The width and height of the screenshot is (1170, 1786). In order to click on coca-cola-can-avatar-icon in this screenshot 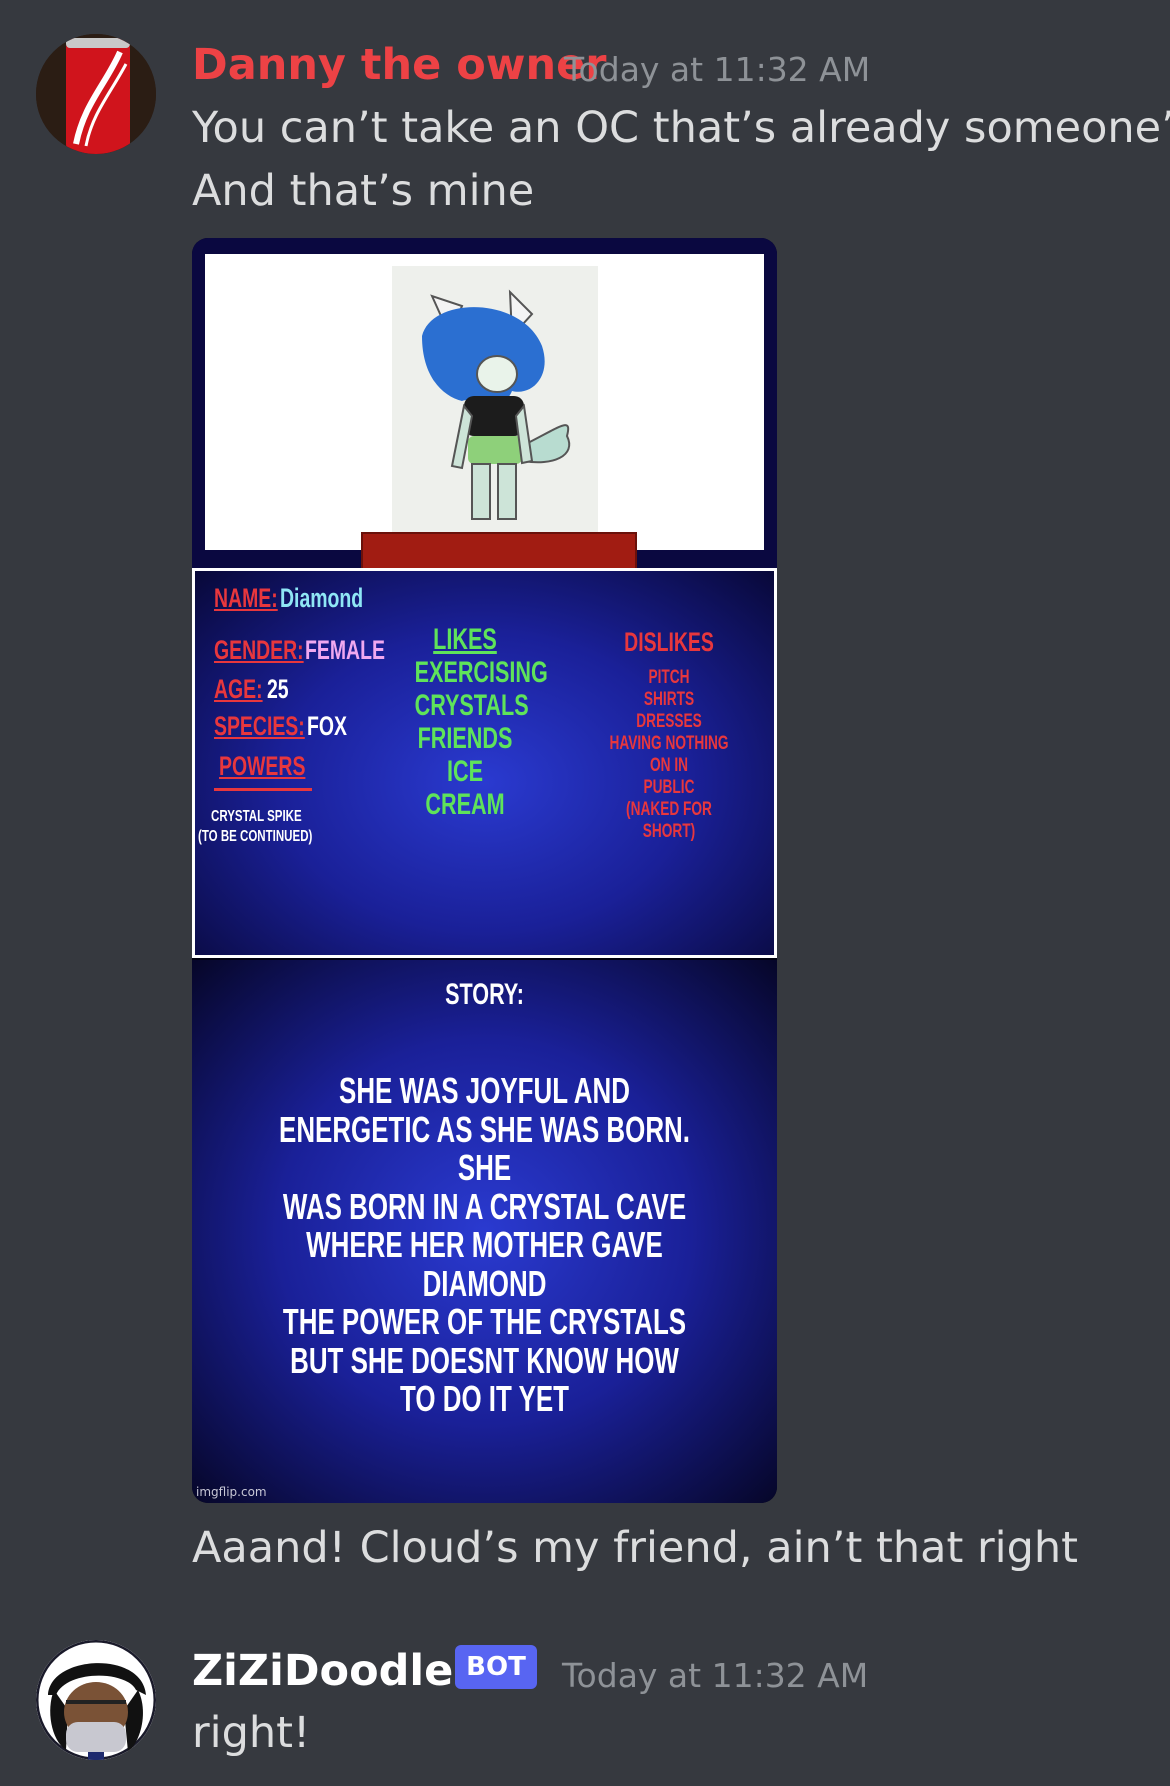, I will do `click(96, 94)`.